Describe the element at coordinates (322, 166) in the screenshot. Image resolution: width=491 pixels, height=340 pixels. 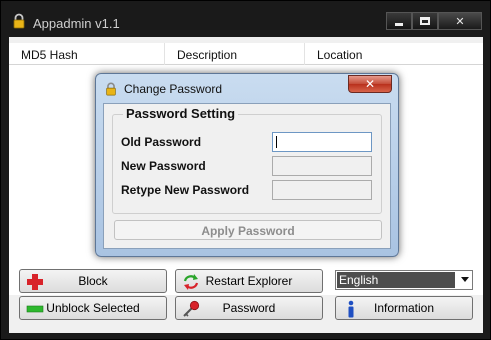
I see `new-password-field` at that location.